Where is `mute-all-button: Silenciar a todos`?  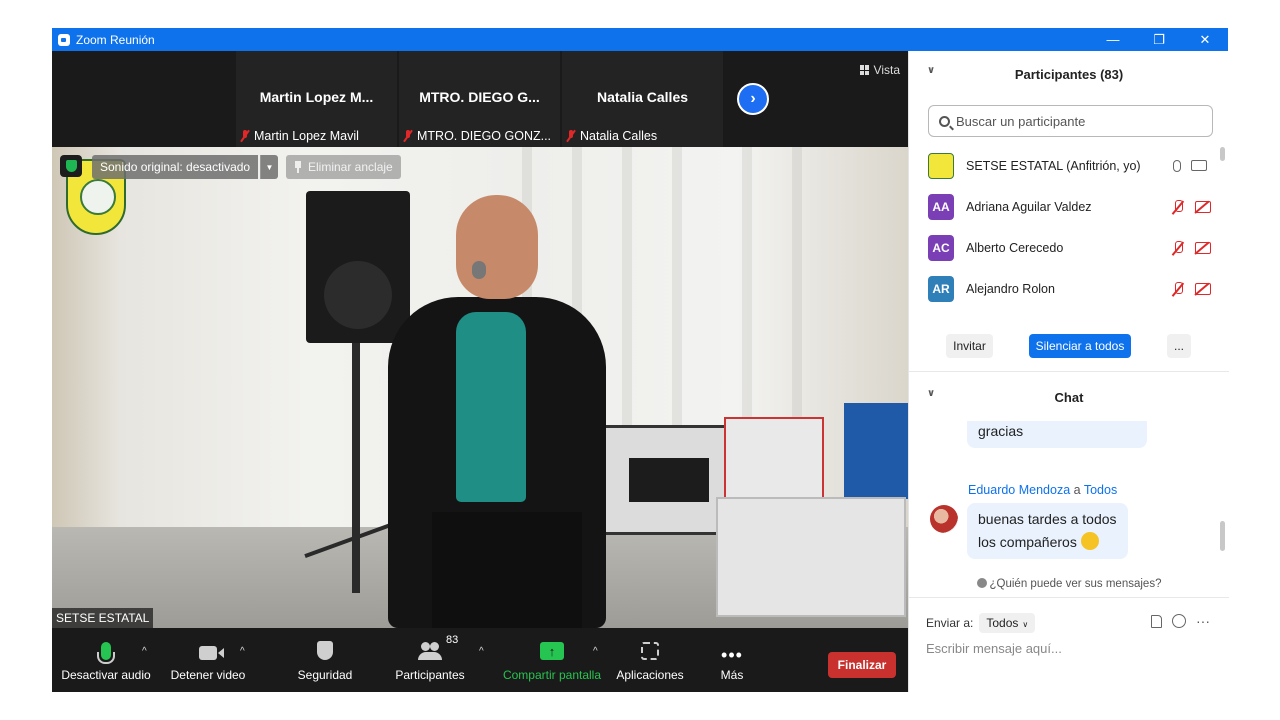 mute-all-button: Silenciar a todos is located at coordinates (1080, 346).